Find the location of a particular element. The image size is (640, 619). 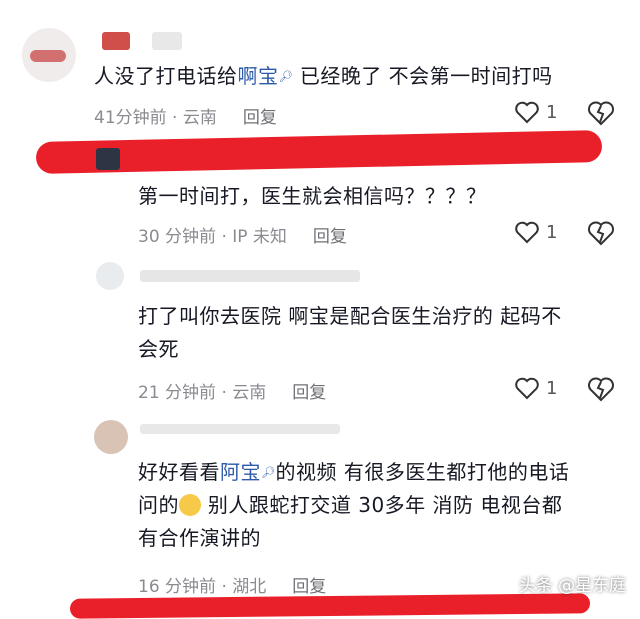

grin-sweat-emoji-icon is located at coordinates (190, 504).